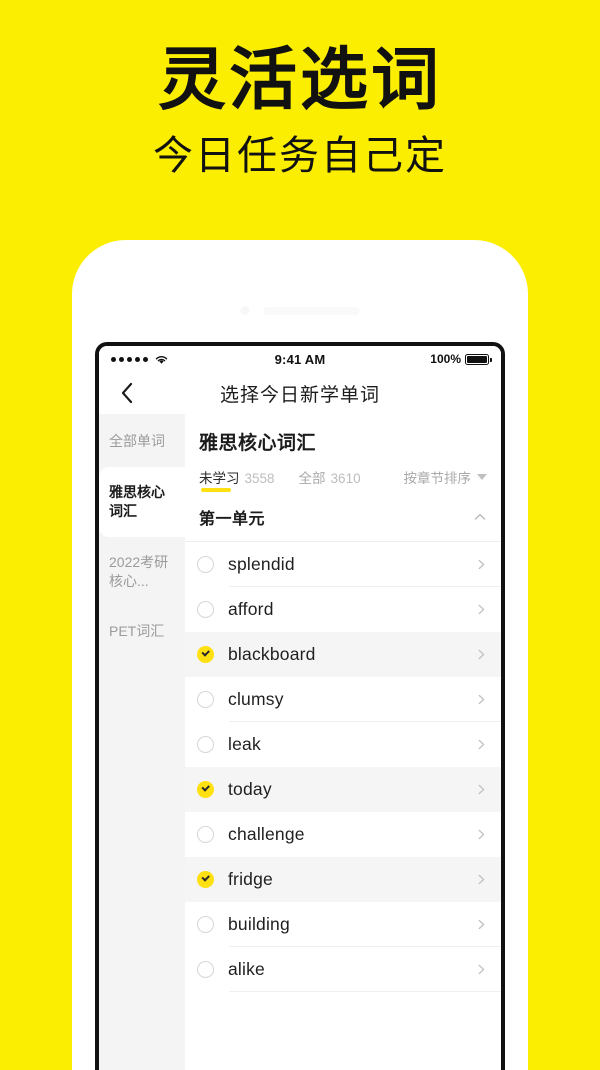 This screenshot has width=600, height=1070. Describe the element at coordinates (343, 969) in the screenshot. I see `table-row: alike` at that location.